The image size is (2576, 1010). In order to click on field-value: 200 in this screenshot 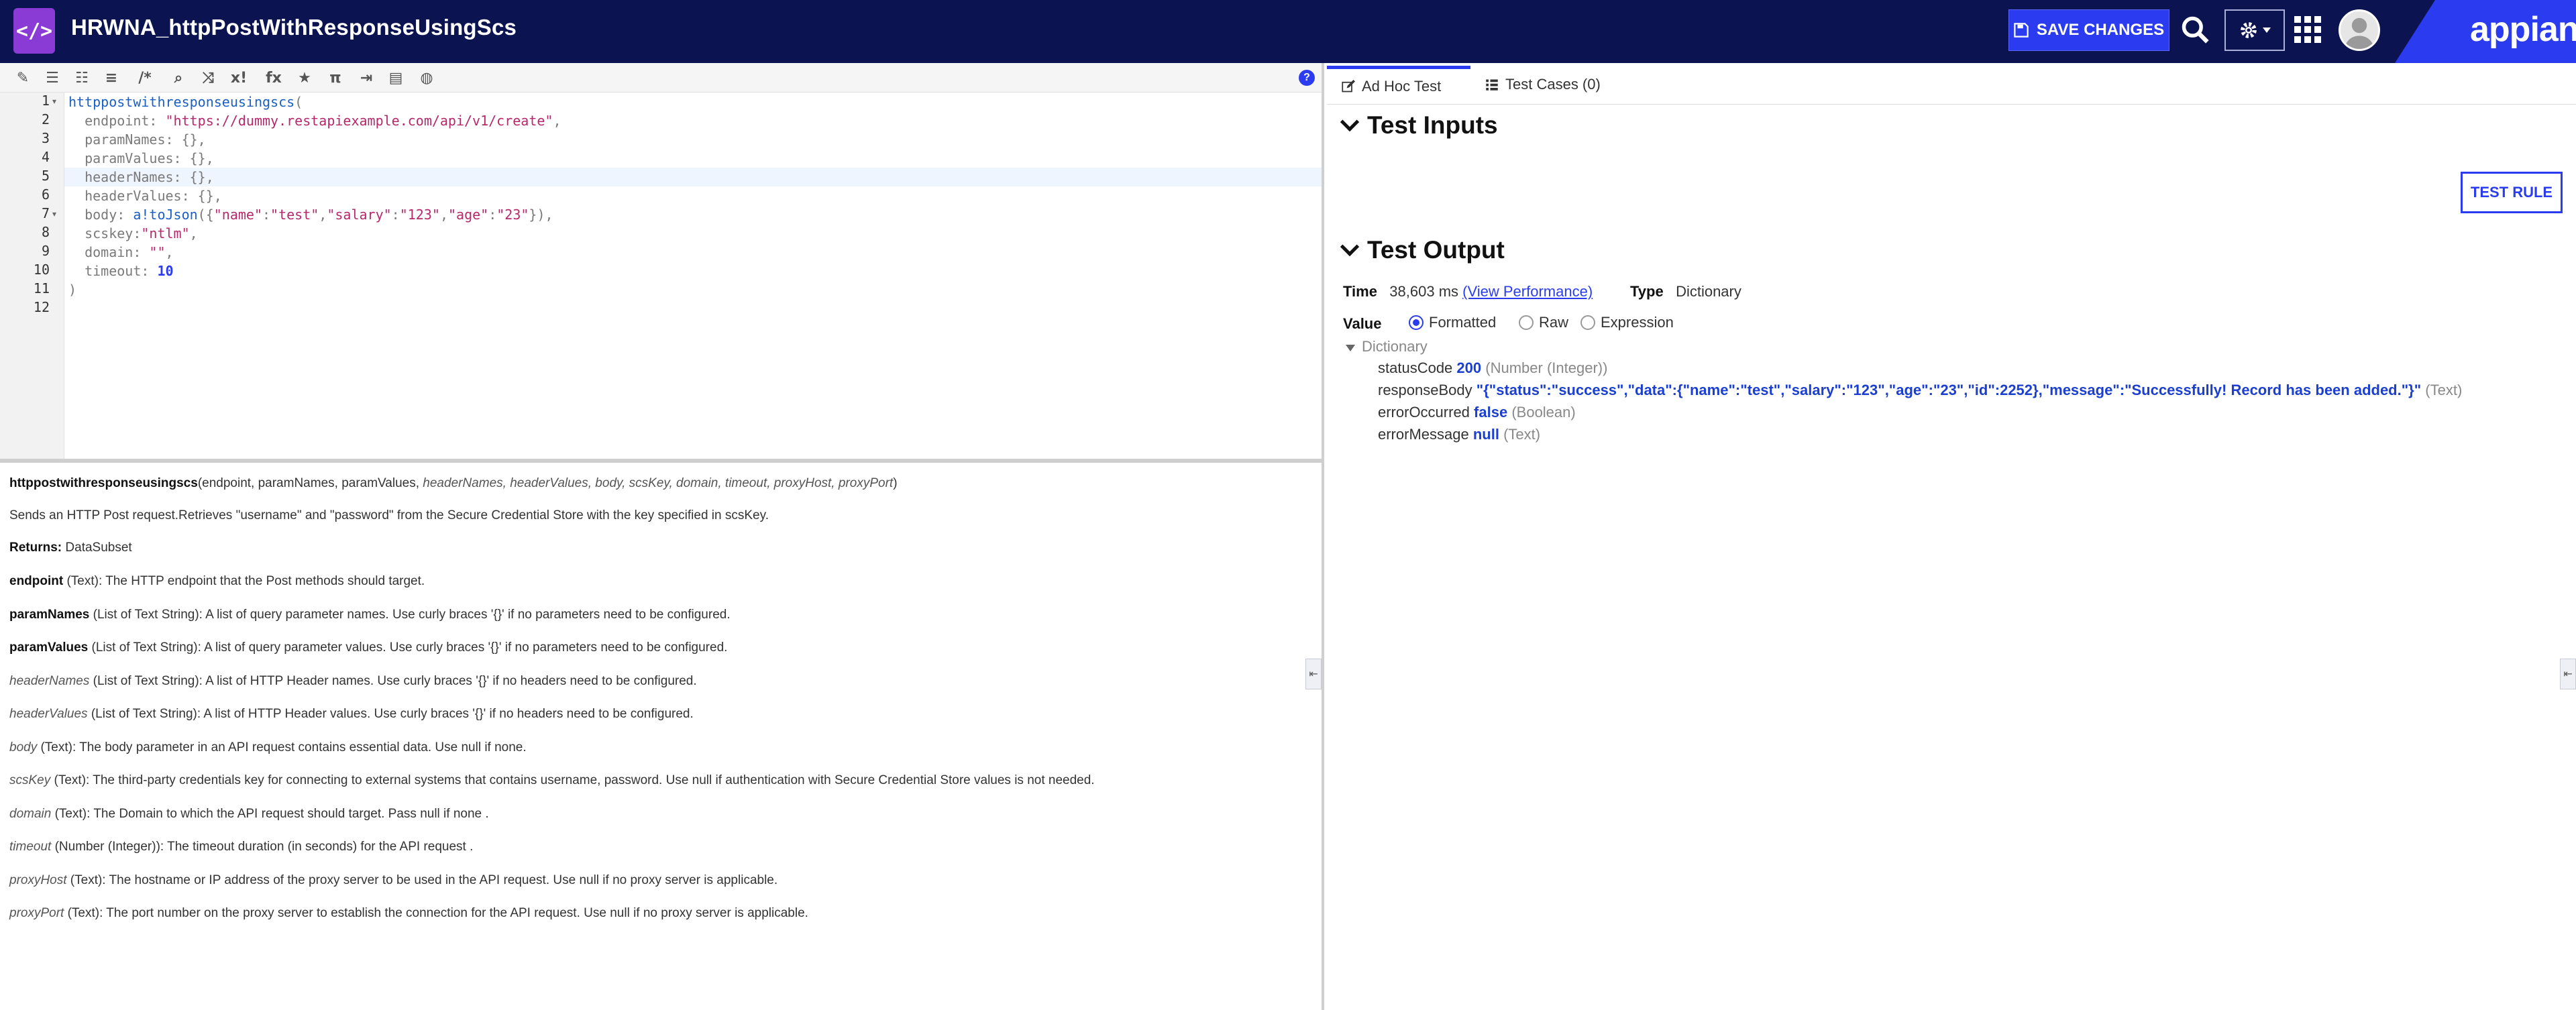, I will do `click(1469, 367)`.